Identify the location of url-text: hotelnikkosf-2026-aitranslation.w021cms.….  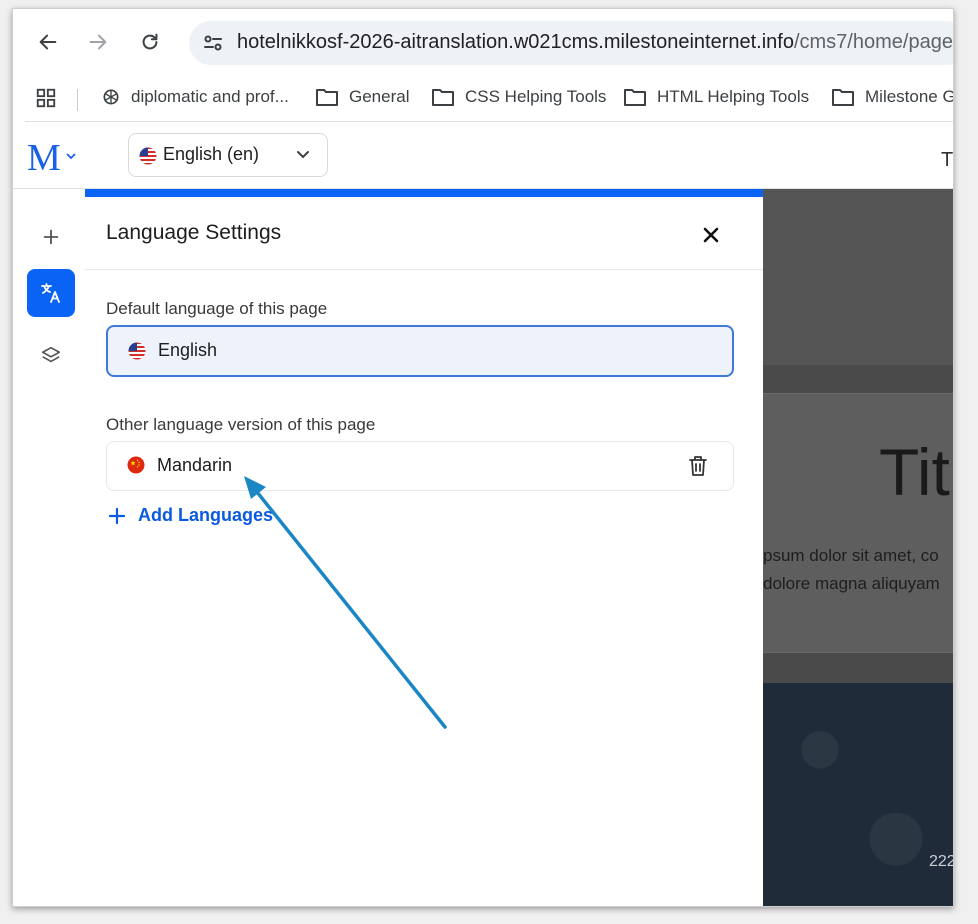
(595, 42).